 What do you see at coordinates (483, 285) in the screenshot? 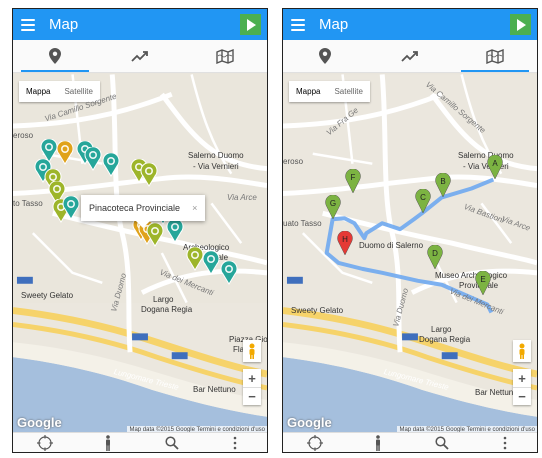
I see `route-marker-e-icon: E` at bounding box center [483, 285].